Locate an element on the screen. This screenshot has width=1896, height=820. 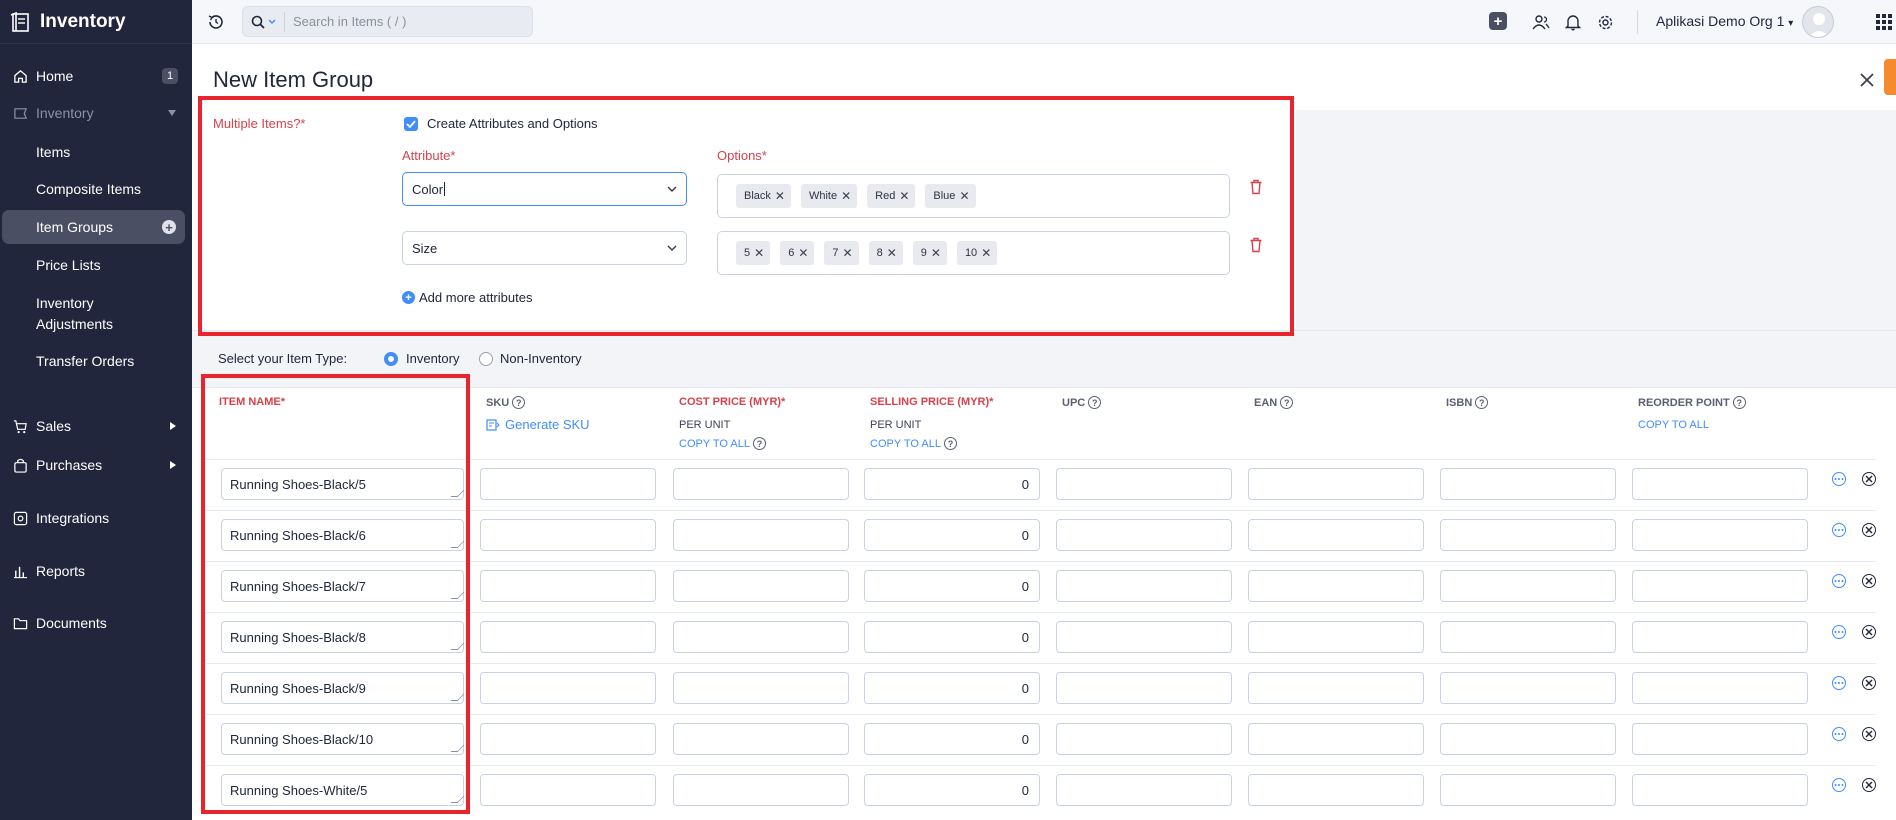
radio-non-inventory-label: Non-Inventory is located at coordinates (541, 358).